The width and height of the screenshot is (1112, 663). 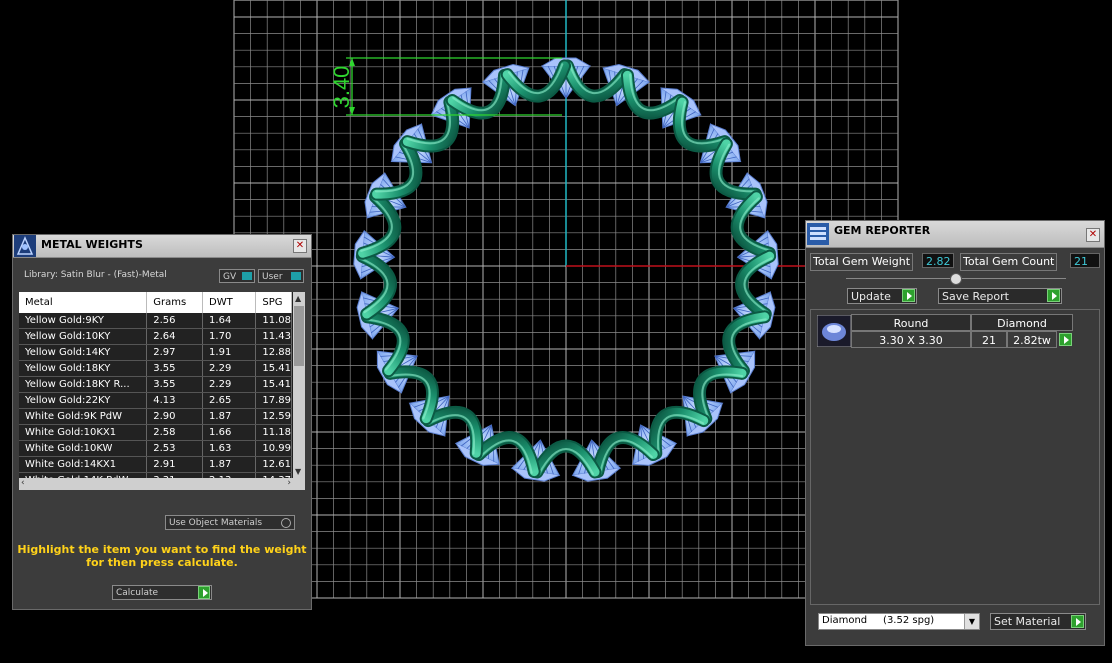 I want to click on total-gem-weight-label: Total Gem Weight, so click(x=862, y=262).